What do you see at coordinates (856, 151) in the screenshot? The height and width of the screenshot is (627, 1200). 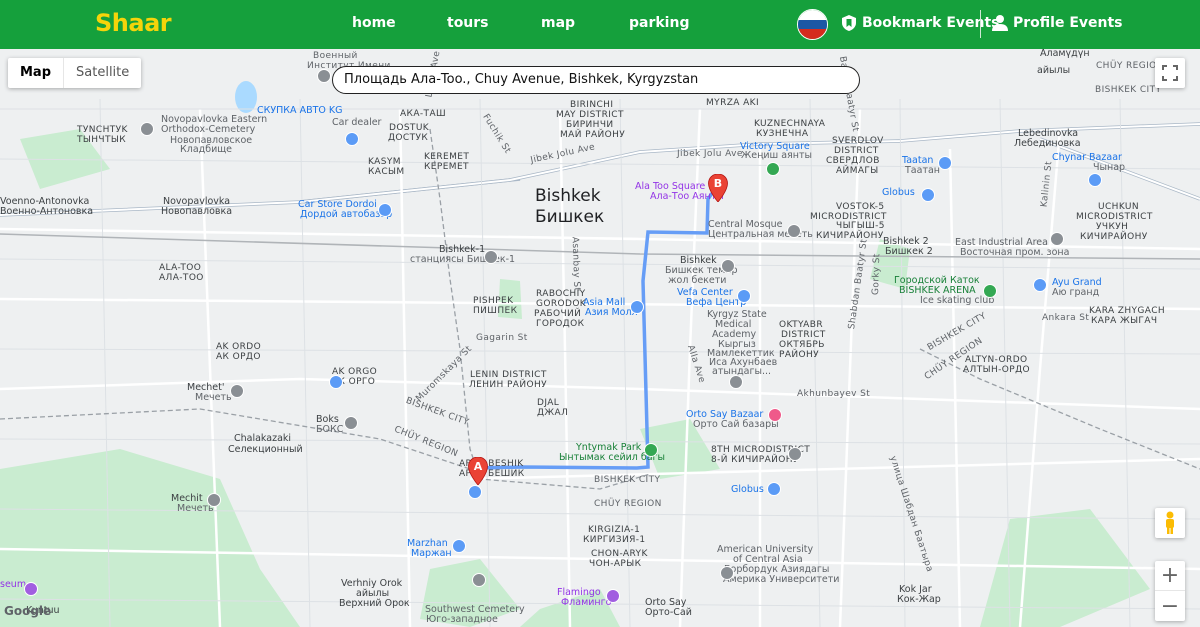 I see `map-label: DISTRICT` at bounding box center [856, 151].